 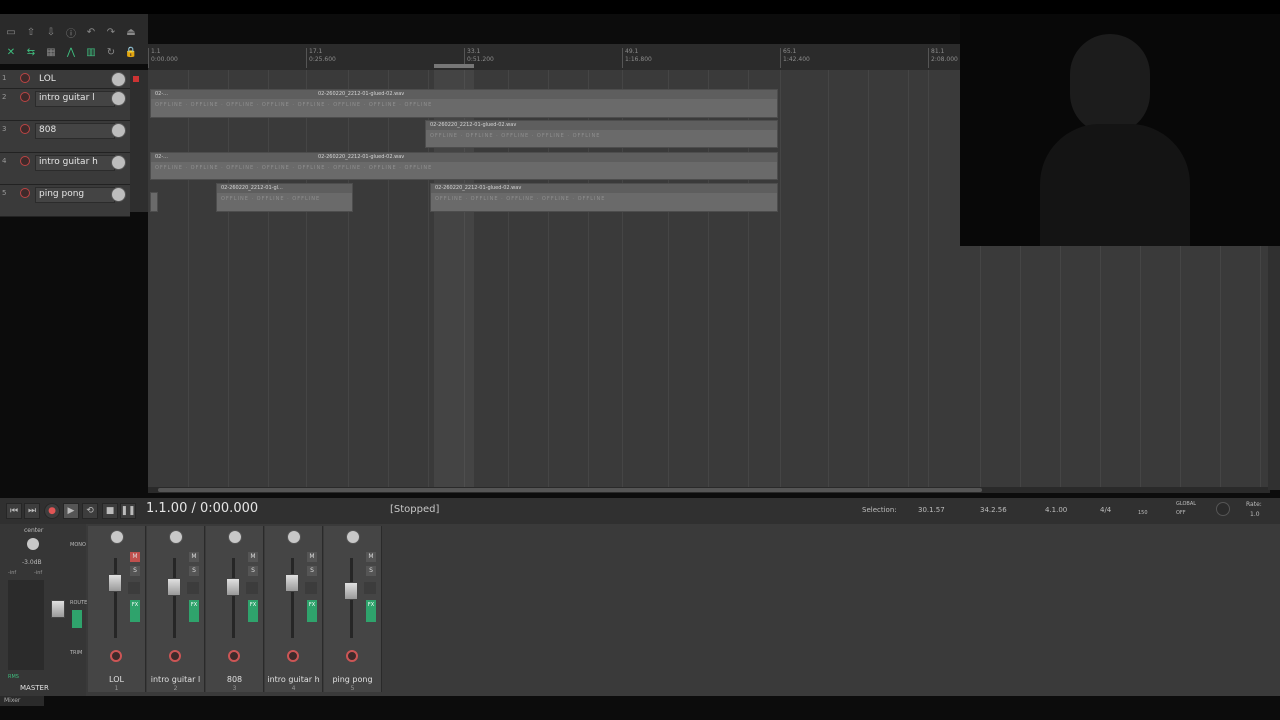 I want to click on global-envelope-label: GLOBAL, so click(x=1186, y=504).